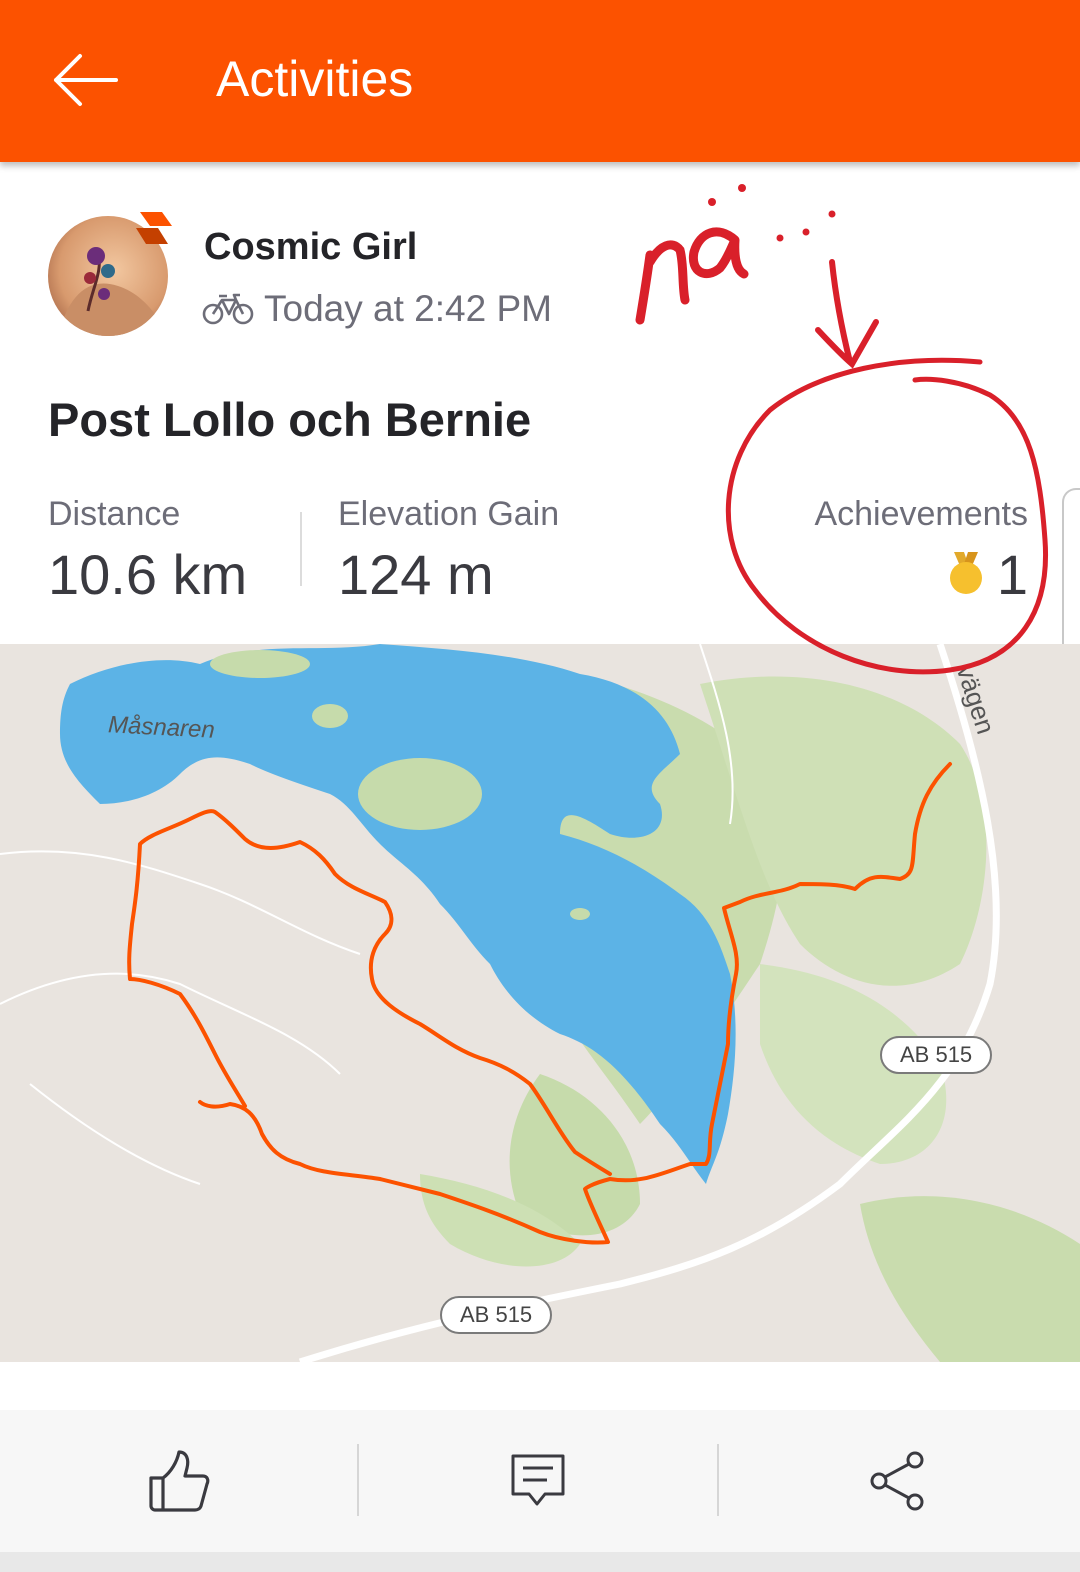 The height and width of the screenshot is (1572, 1080). I want to click on elevation-value: 124 m, so click(416, 574).